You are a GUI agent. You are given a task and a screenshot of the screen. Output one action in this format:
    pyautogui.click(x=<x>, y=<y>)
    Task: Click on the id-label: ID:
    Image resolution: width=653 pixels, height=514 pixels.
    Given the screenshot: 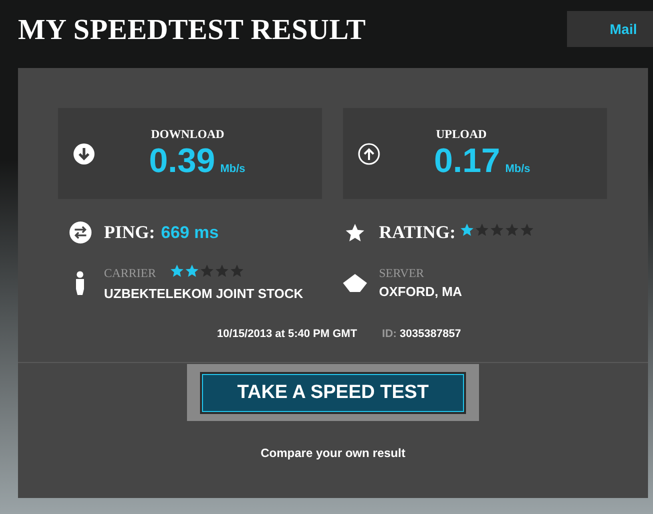 What is the action you would take?
    pyautogui.click(x=389, y=334)
    